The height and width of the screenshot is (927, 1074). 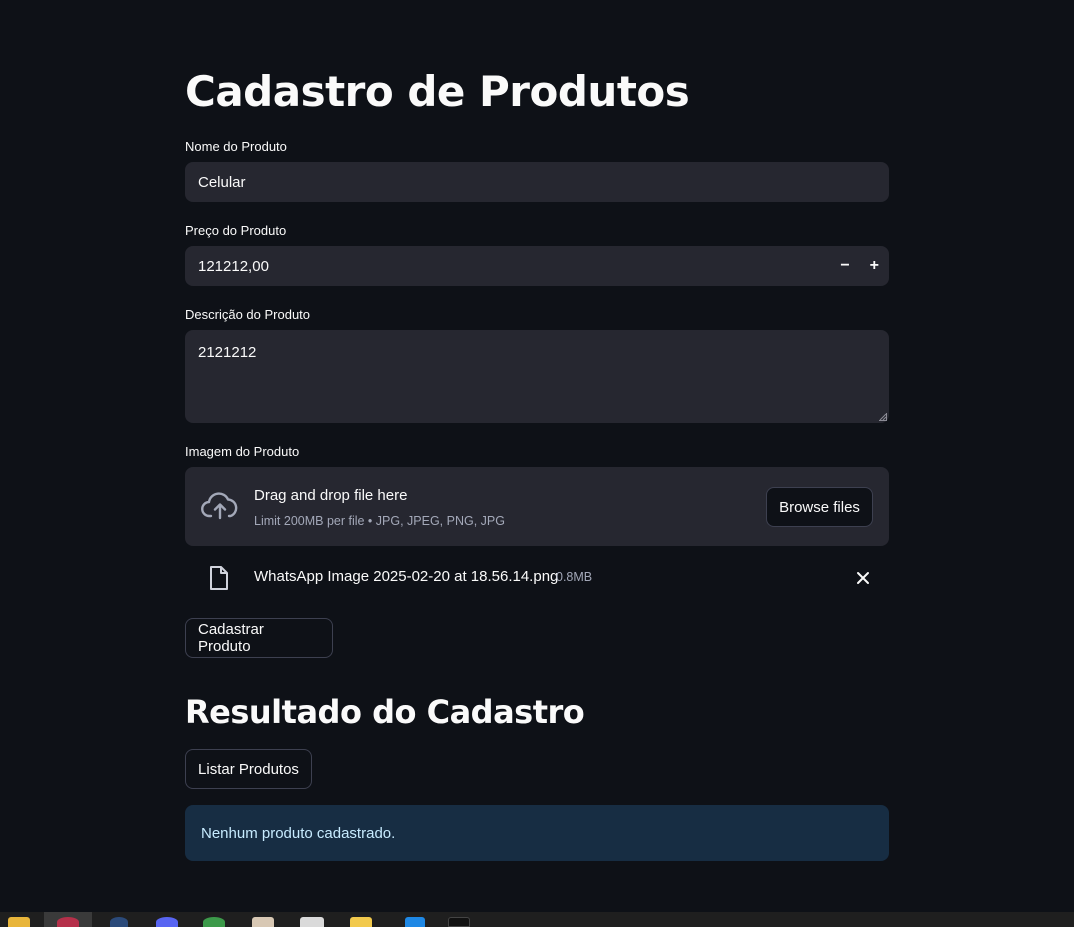 I want to click on folder-icon, so click(x=19, y=922).